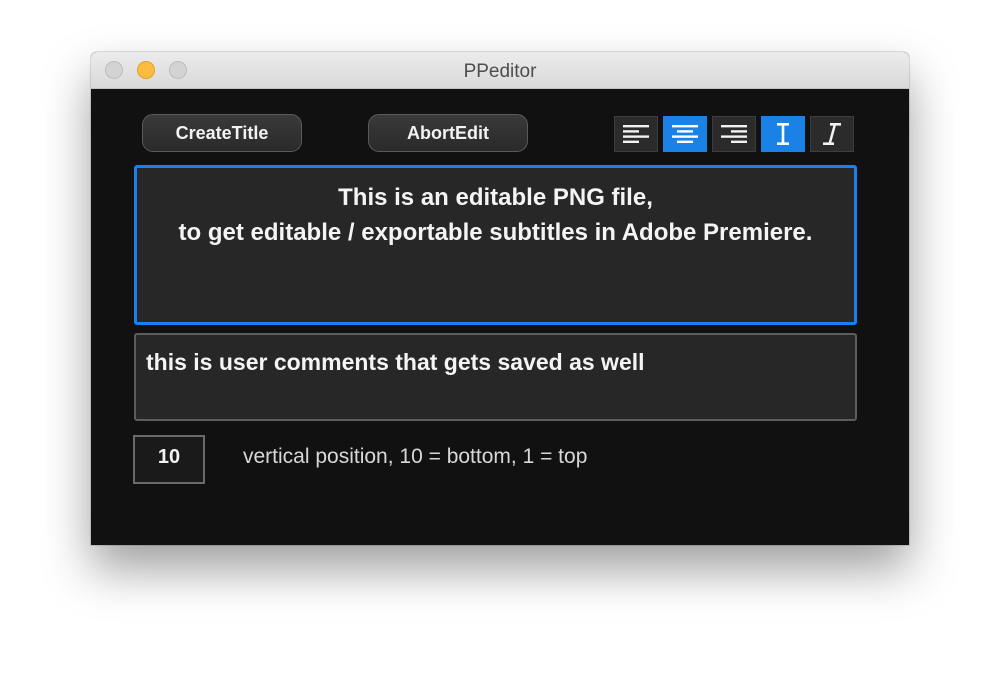 This screenshot has height=676, width=1000. I want to click on window-title: PPeditor, so click(500, 71).